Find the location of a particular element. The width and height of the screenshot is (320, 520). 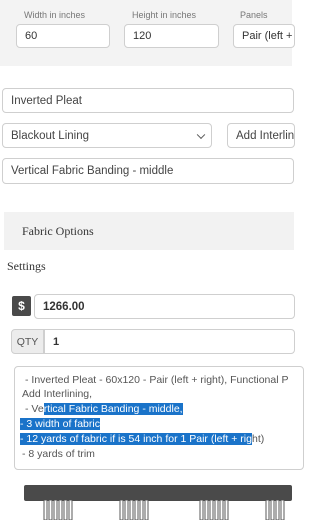

width-input: 60 is located at coordinates (63, 36).